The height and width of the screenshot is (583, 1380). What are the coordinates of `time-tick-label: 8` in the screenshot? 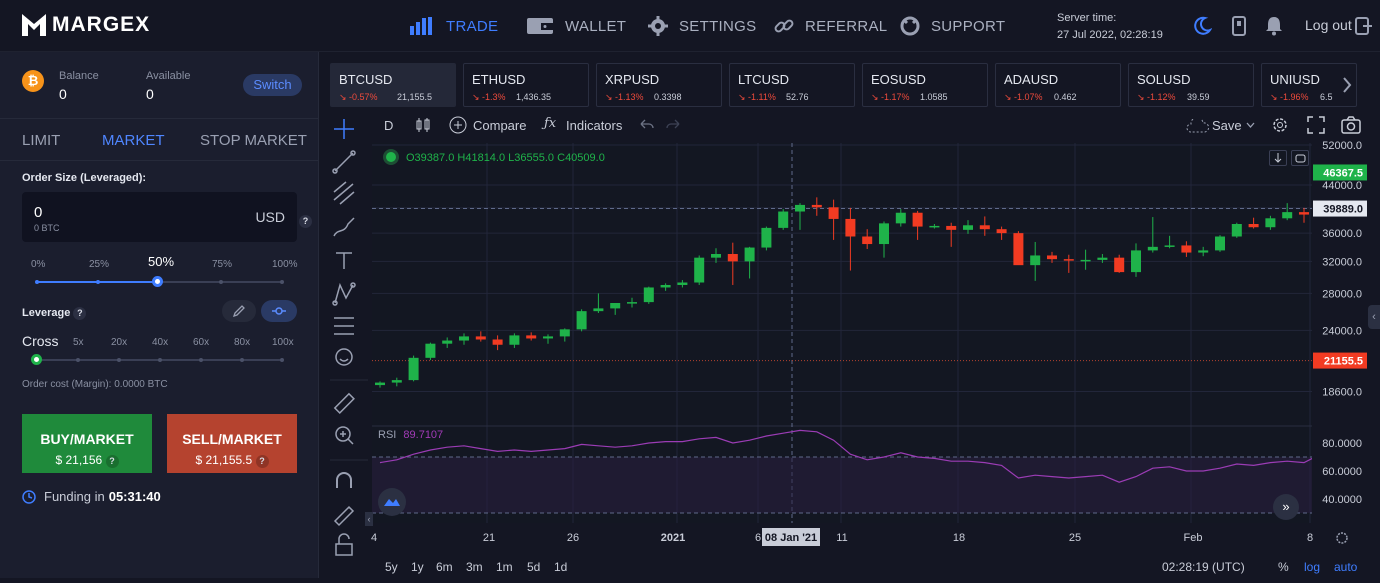 It's located at (1310, 538).